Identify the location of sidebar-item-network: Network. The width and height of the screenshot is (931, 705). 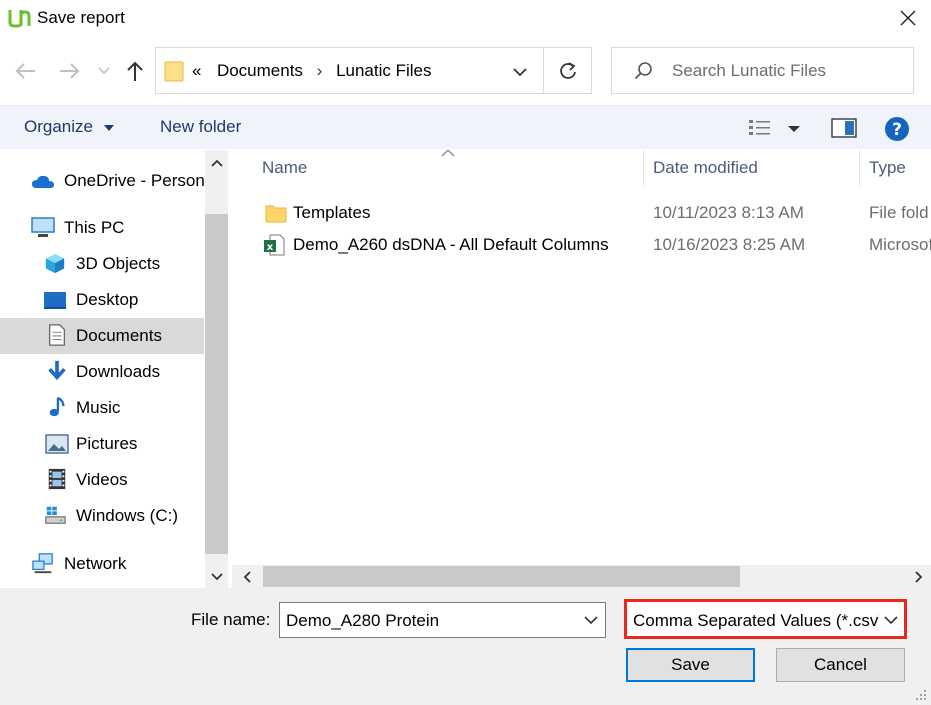
(102, 564).